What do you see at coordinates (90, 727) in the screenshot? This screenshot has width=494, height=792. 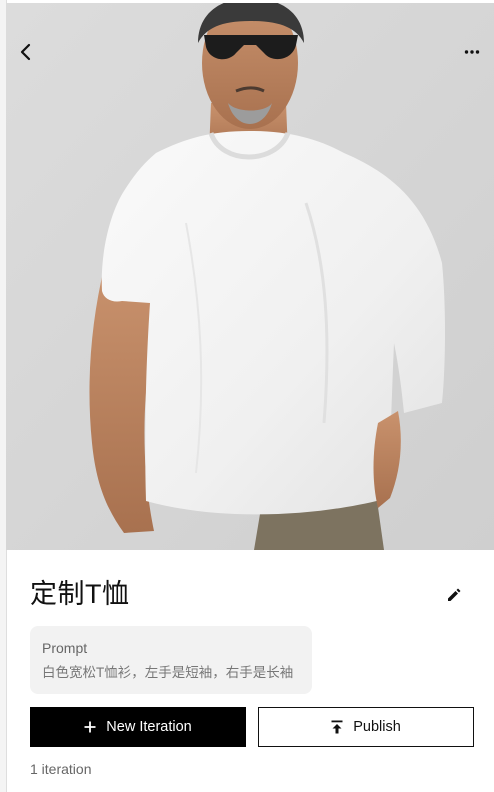 I see `plus-icon` at bounding box center [90, 727].